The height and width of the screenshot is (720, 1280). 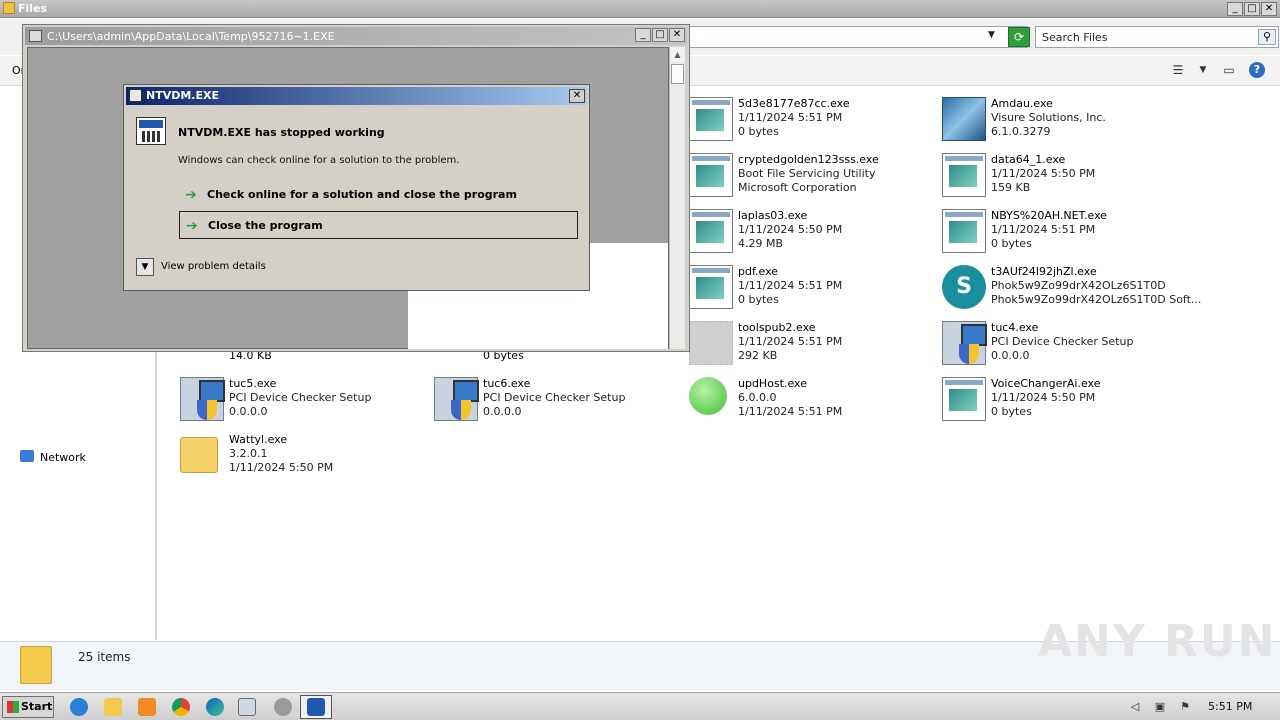 What do you see at coordinates (213, 266) in the screenshot?
I see `view-details-label: View problem details` at bounding box center [213, 266].